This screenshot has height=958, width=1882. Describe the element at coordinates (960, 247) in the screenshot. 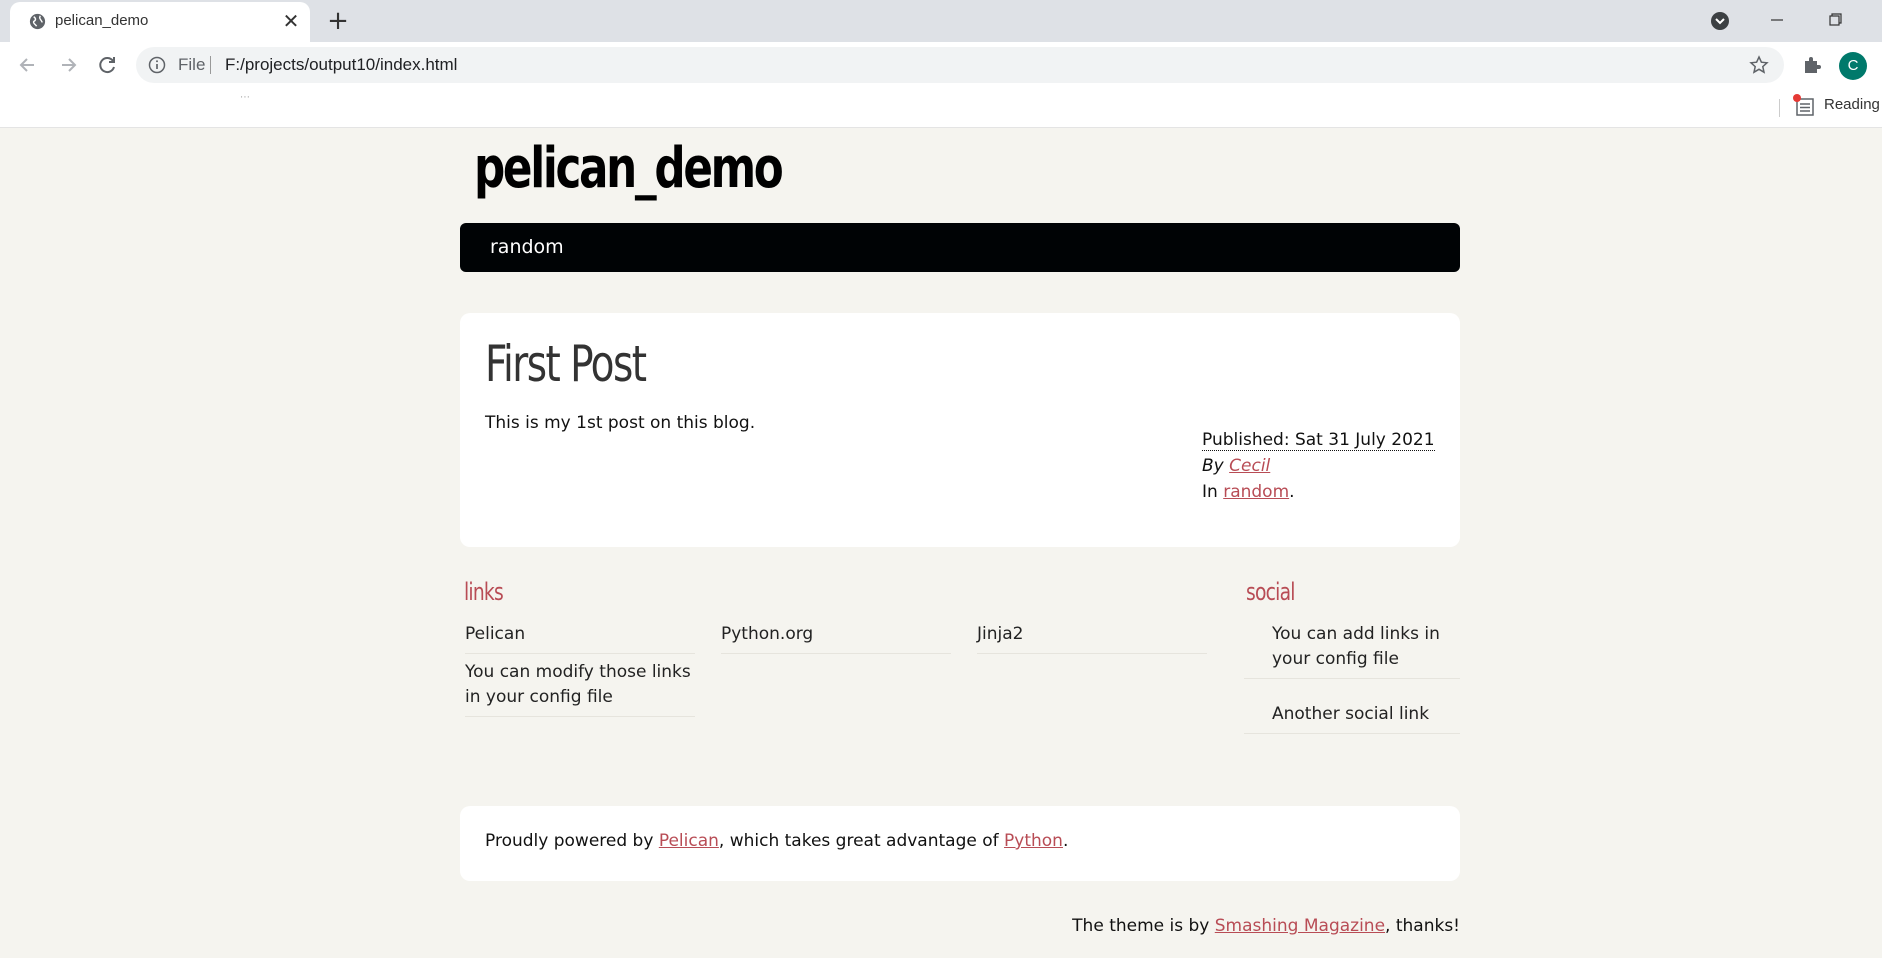

I see `main-menu: random` at that location.